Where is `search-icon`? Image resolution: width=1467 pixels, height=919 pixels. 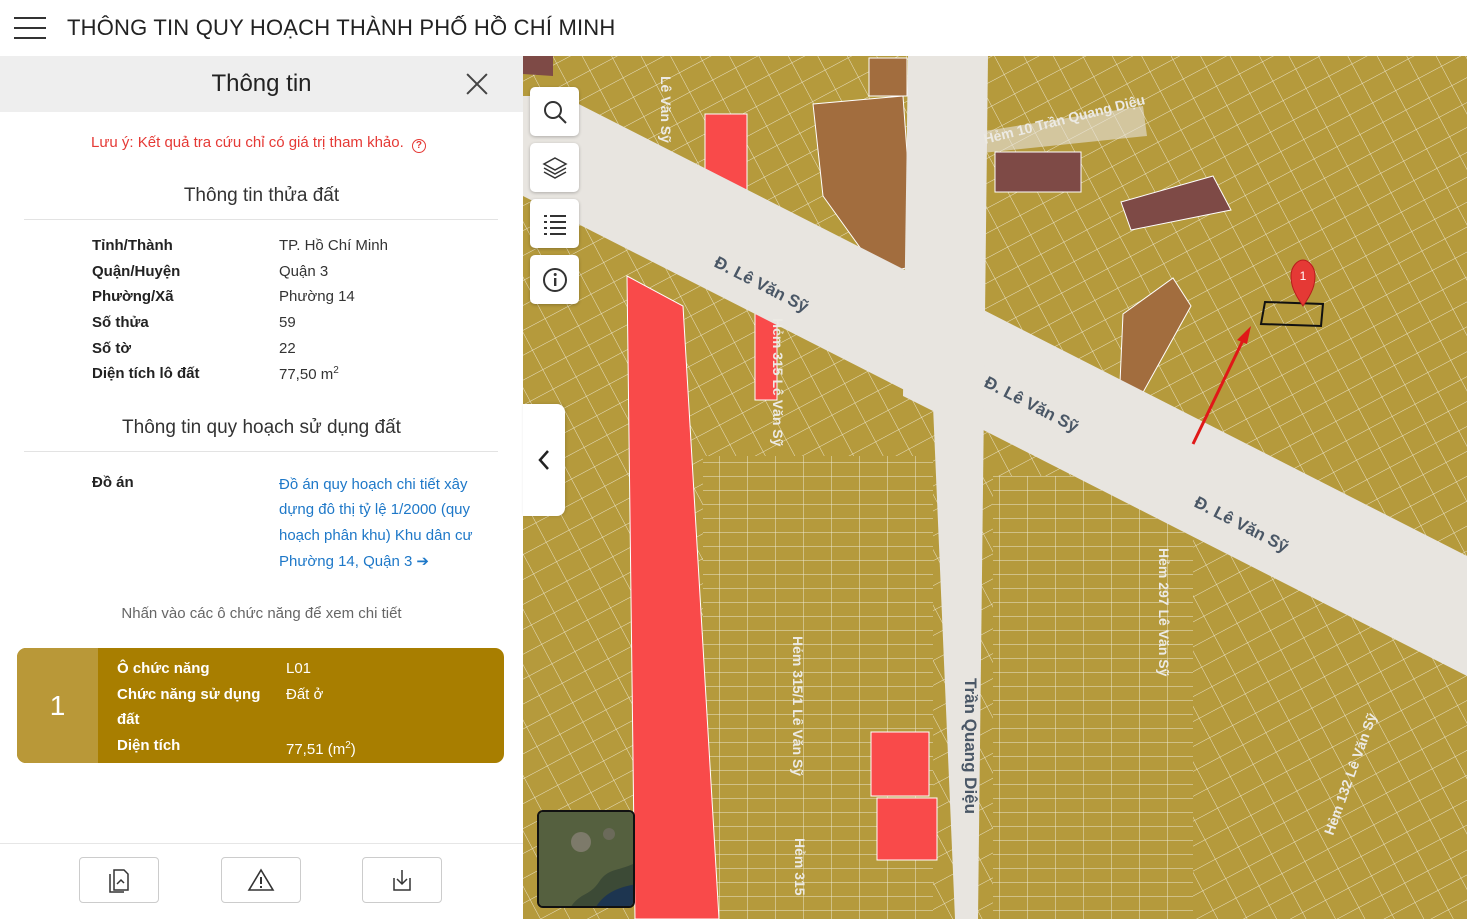 search-icon is located at coordinates (555, 112).